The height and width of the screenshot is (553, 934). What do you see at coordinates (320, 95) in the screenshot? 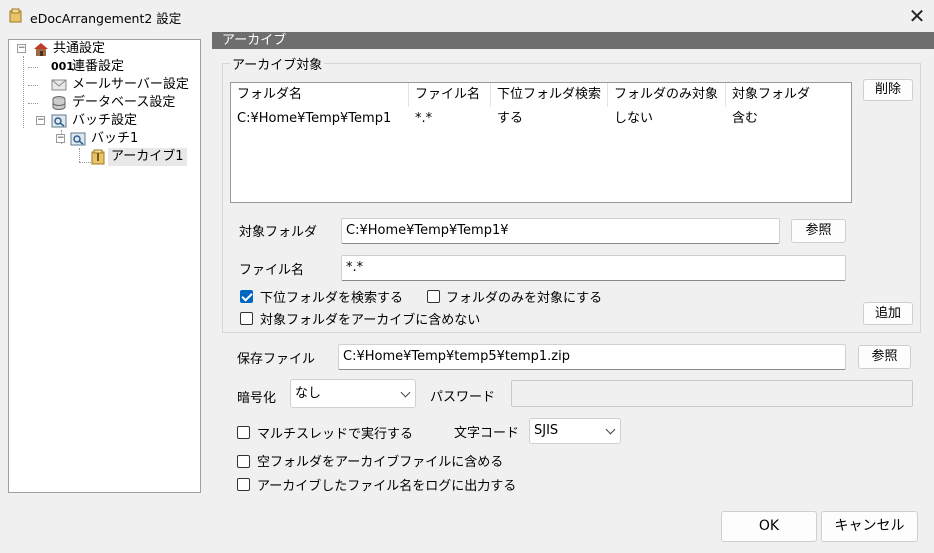
I see `column-header: フォルダ名` at bounding box center [320, 95].